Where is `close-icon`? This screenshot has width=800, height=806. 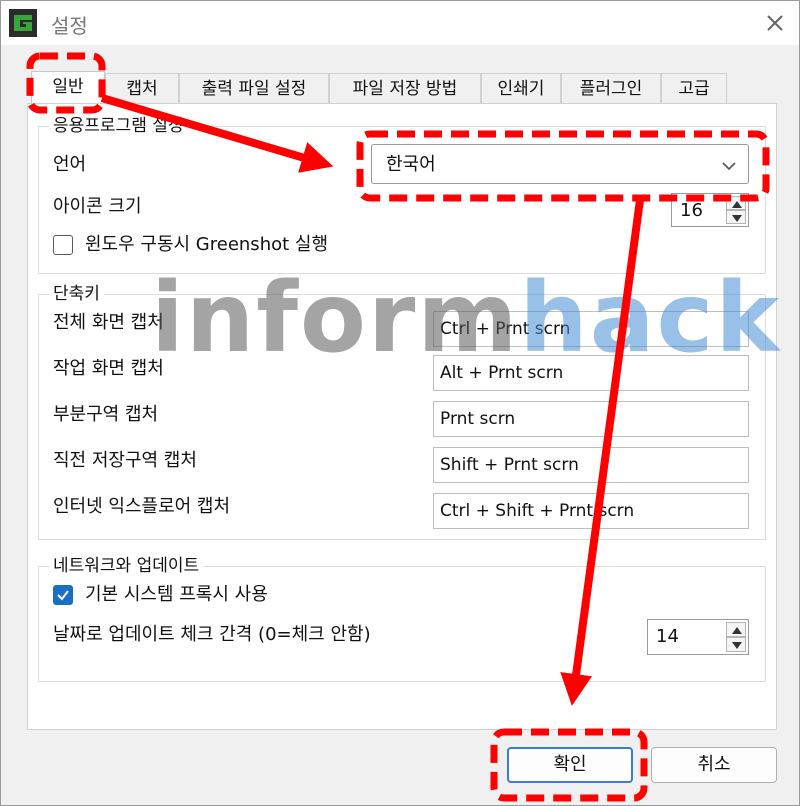 close-icon is located at coordinates (775, 23).